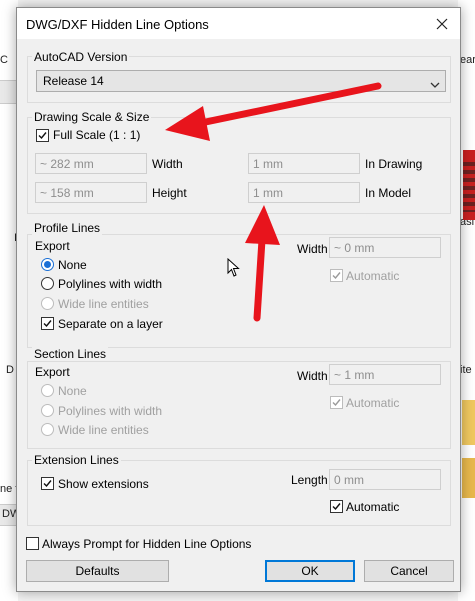  What do you see at coordinates (91, 192) in the screenshot?
I see `height-drawing-field: ~ 158 mm` at bounding box center [91, 192].